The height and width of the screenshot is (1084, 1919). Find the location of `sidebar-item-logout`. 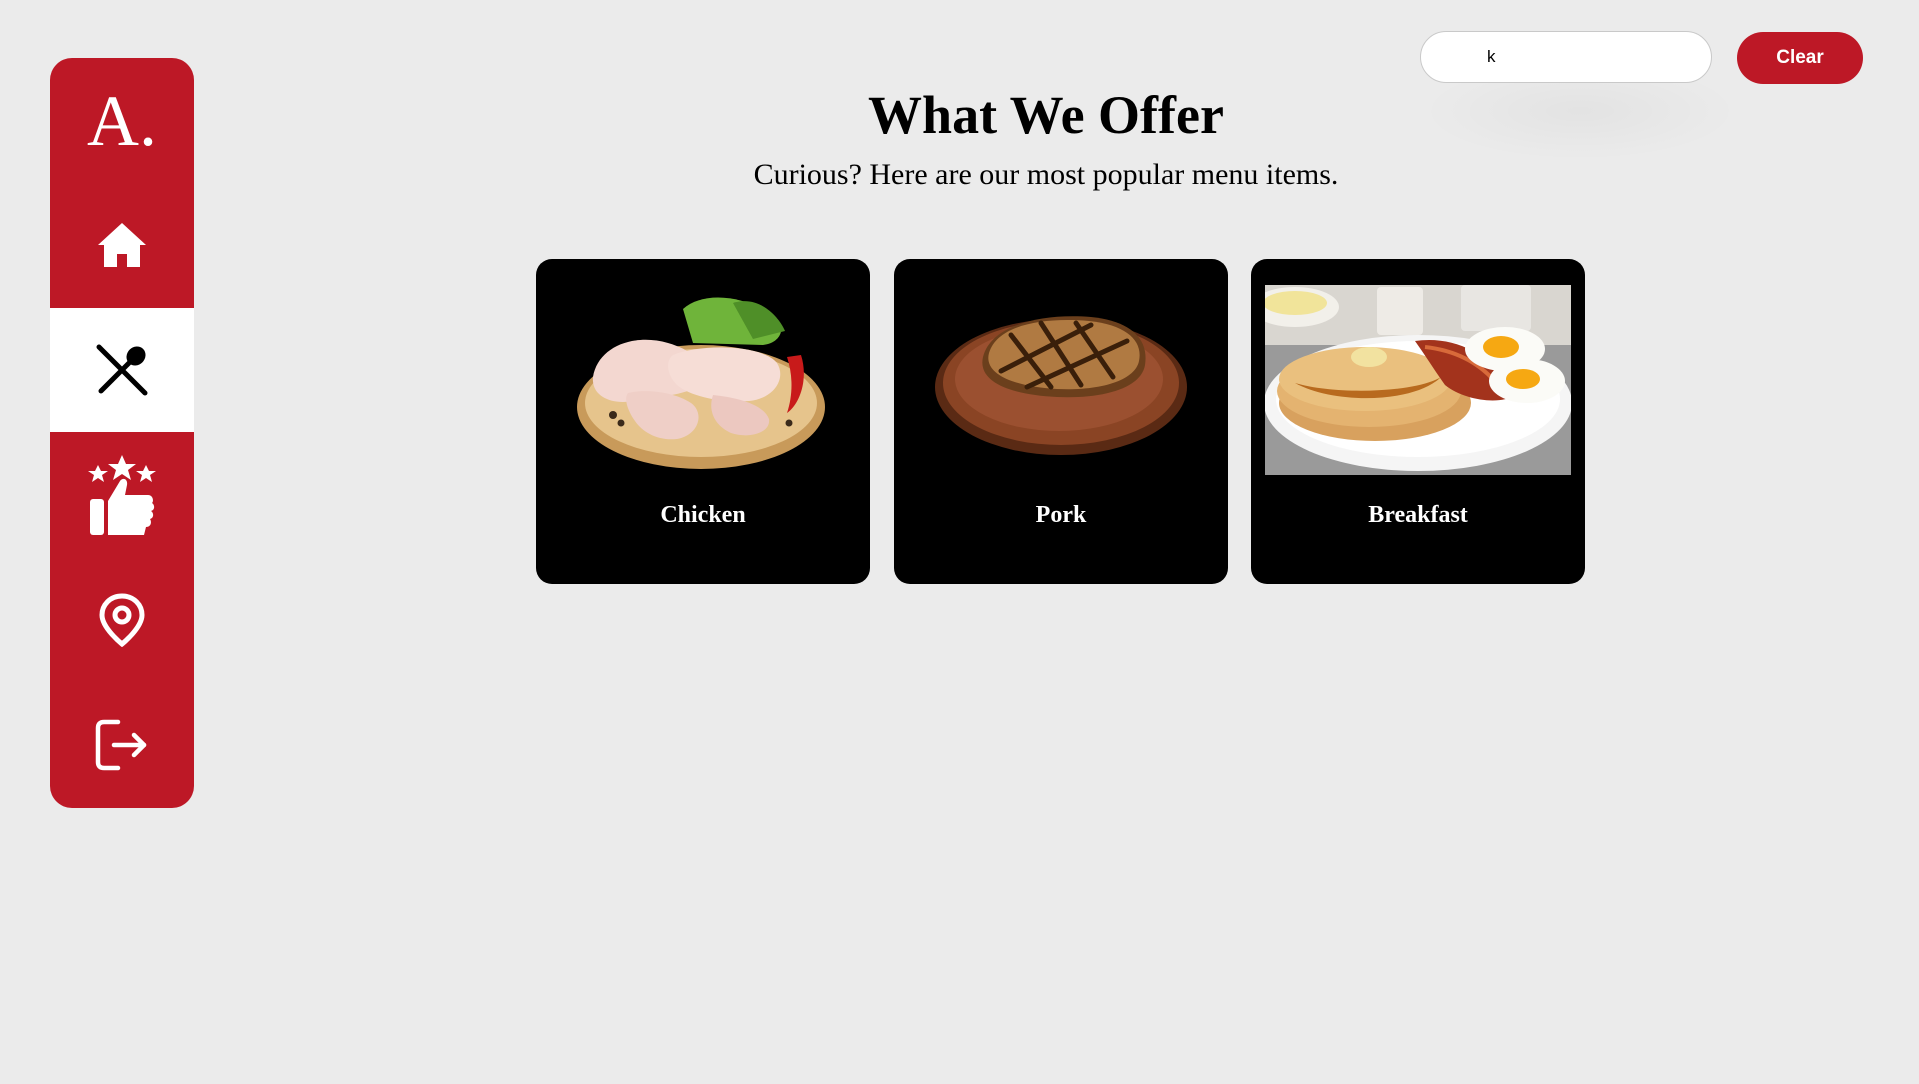

sidebar-item-logout is located at coordinates (122, 745).